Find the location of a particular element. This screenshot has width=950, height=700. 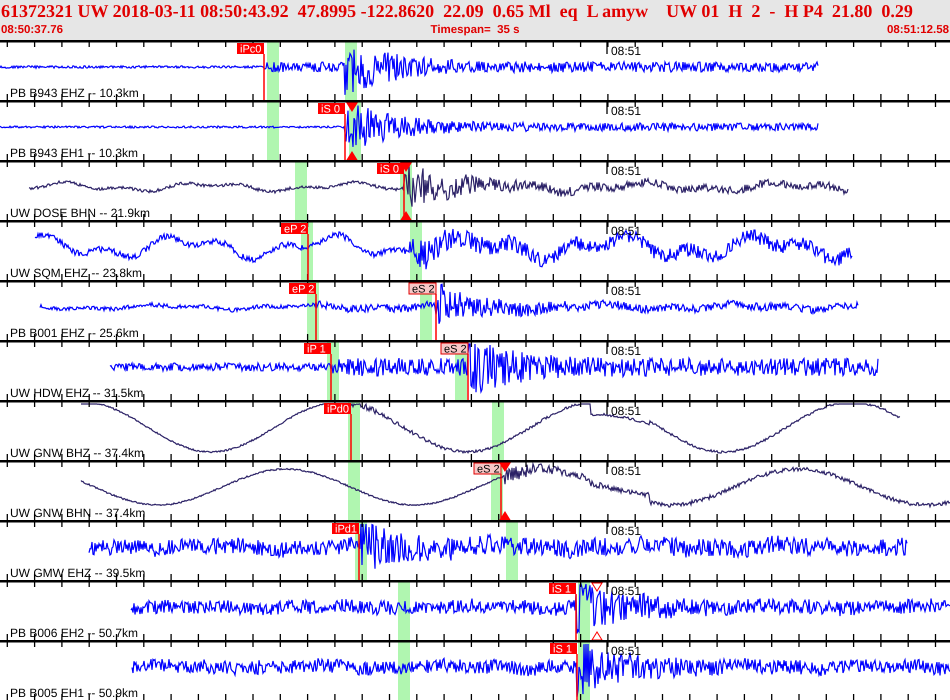

pick-flag: iPc0 is located at coordinates (250, 49).